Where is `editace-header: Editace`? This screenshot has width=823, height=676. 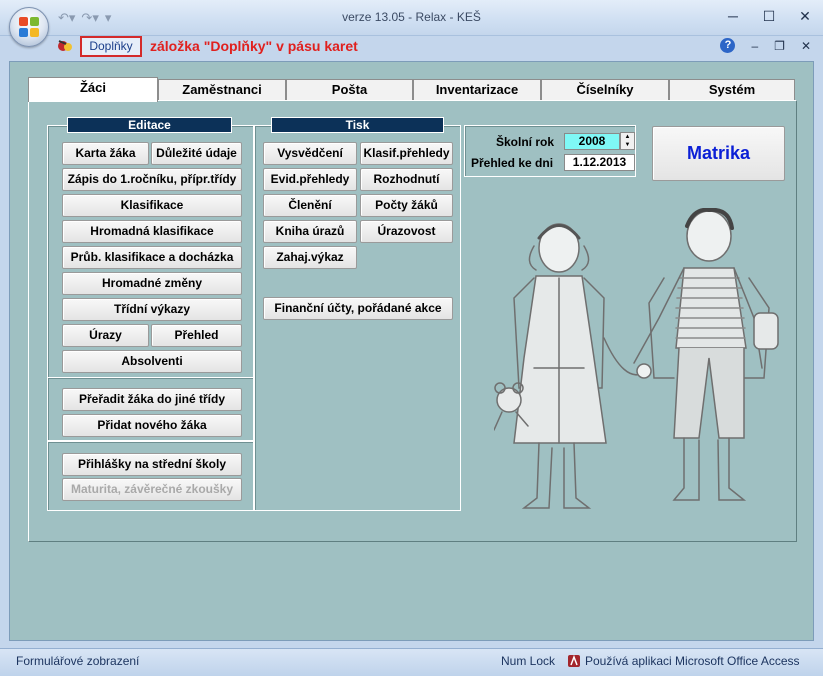
editace-header: Editace is located at coordinates (149, 125).